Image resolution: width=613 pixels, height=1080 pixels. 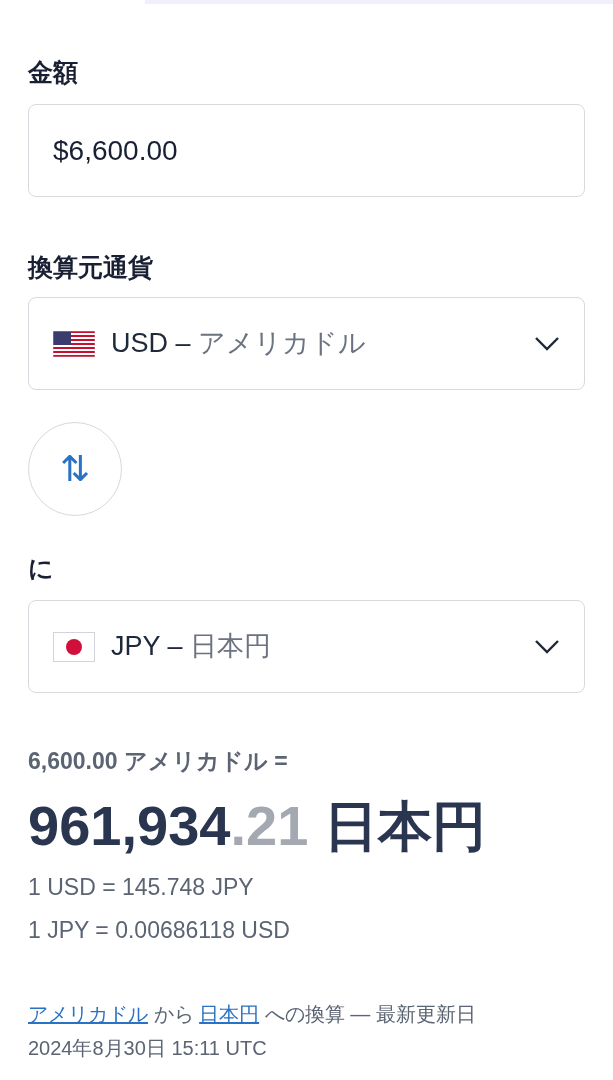 What do you see at coordinates (306, 150) in the screenshot?
I see `amount-field: $6,600.00` at bounding box center [306, 150].